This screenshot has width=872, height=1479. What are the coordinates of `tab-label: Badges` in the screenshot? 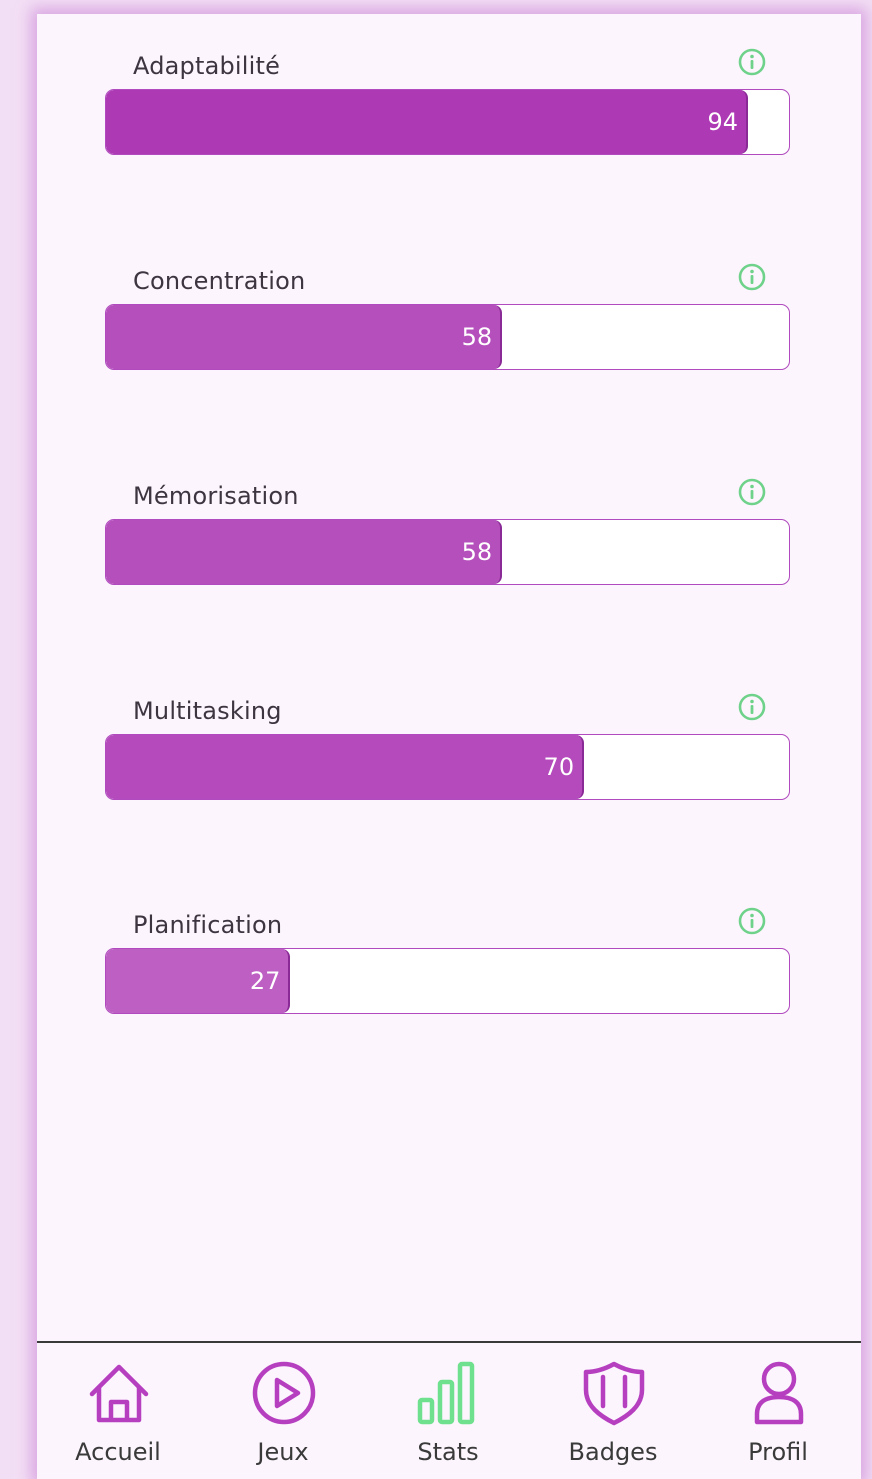 It's located at (613, 1452).